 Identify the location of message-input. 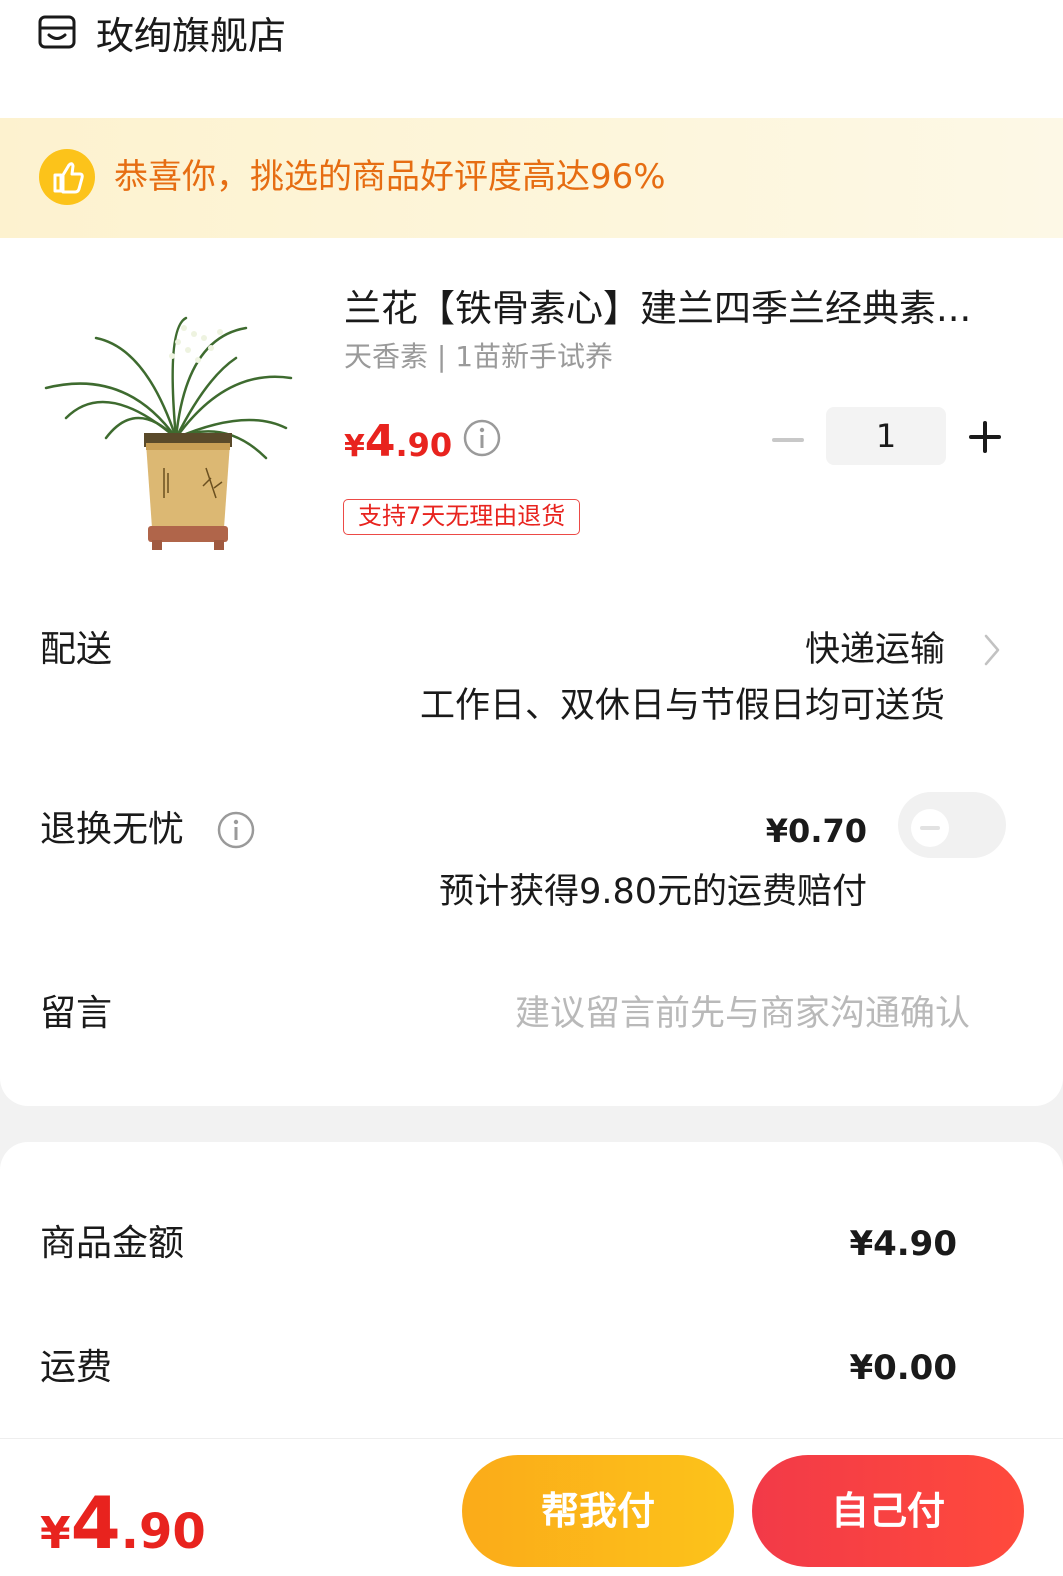
(705, 1014).